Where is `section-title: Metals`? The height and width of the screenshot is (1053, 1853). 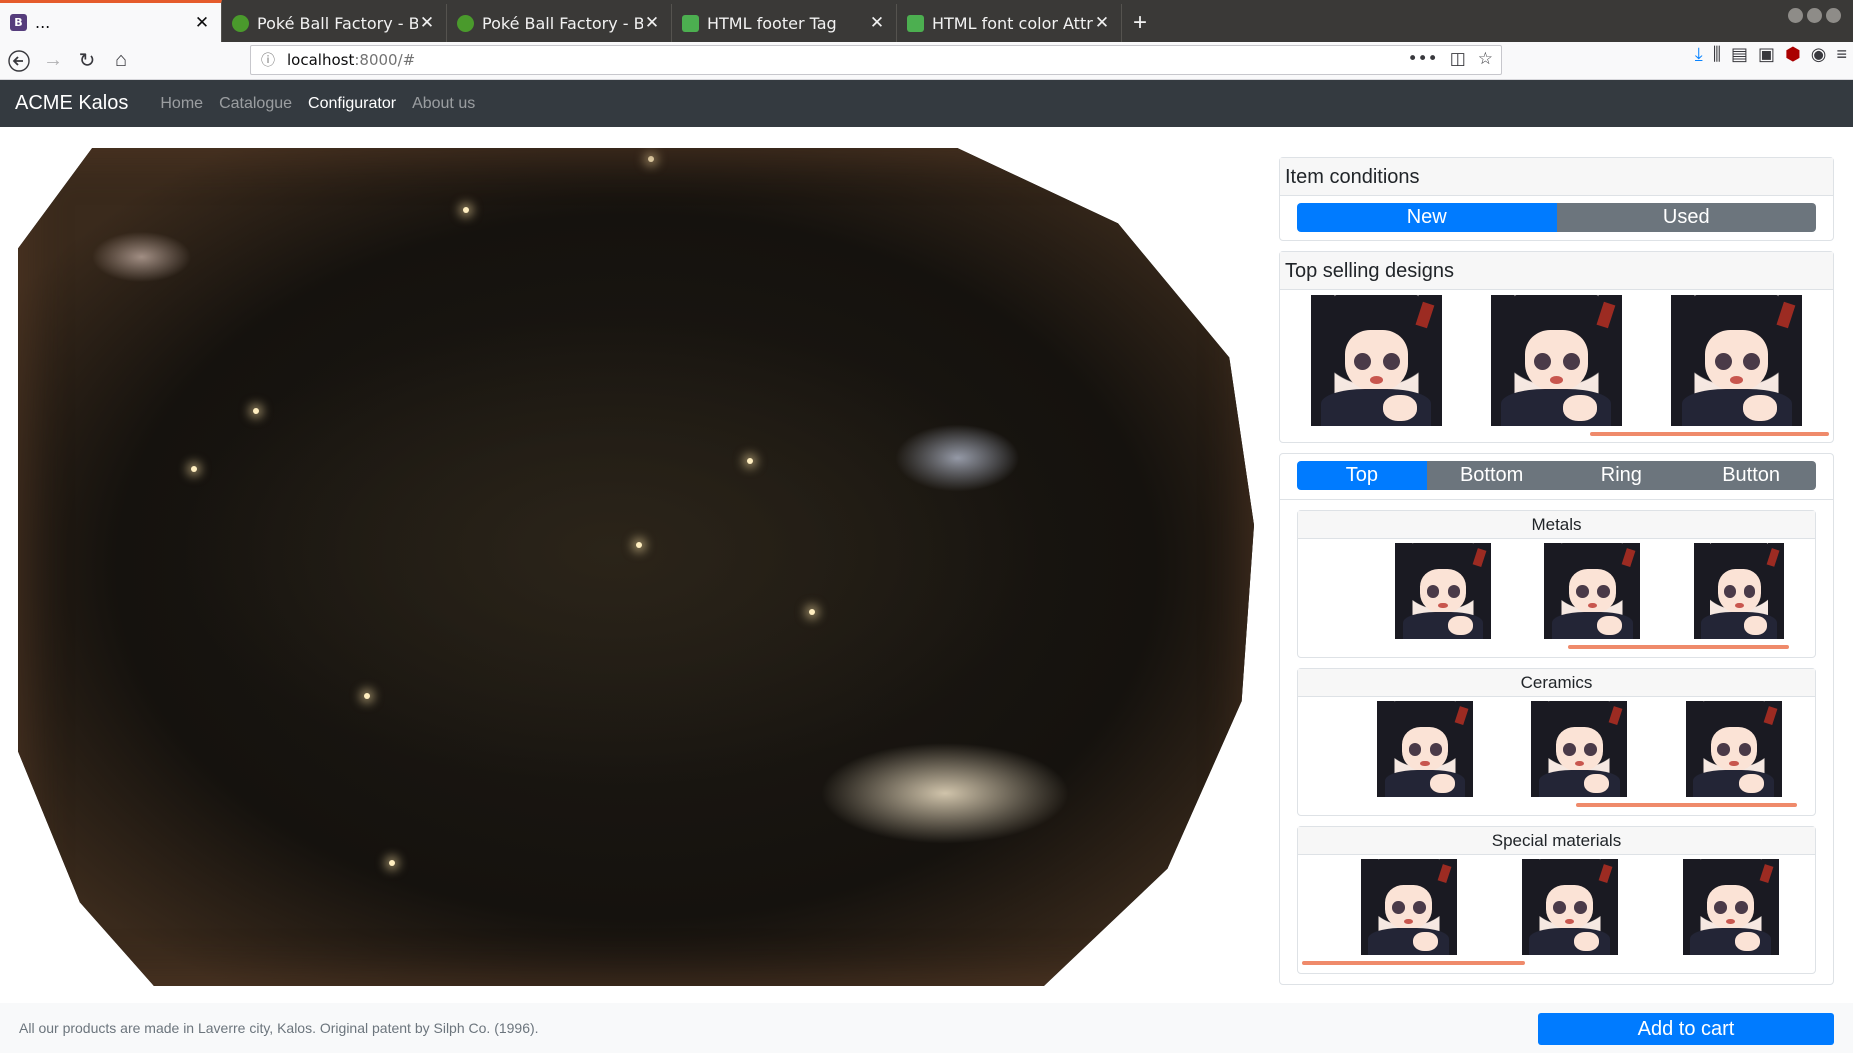 section-title: Metals is located at coordinates (1556, 525).